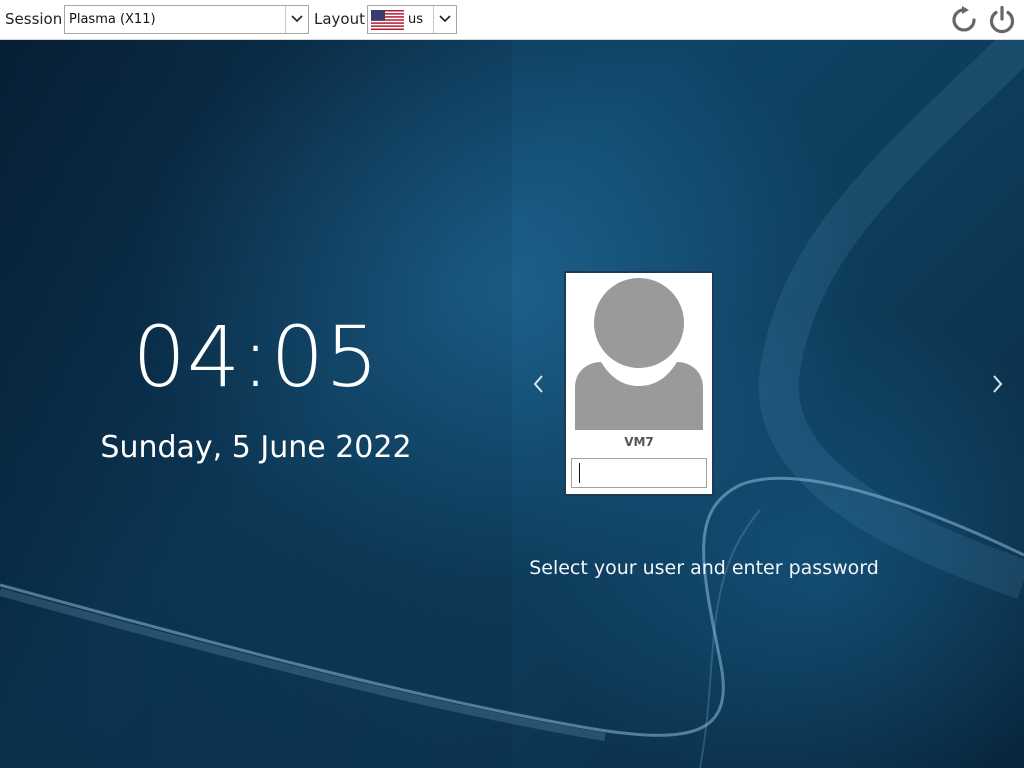 Image resolution: width=1024 pixels, height=768 pixels. I want to click on user-card: VM7, so click(639, 383).